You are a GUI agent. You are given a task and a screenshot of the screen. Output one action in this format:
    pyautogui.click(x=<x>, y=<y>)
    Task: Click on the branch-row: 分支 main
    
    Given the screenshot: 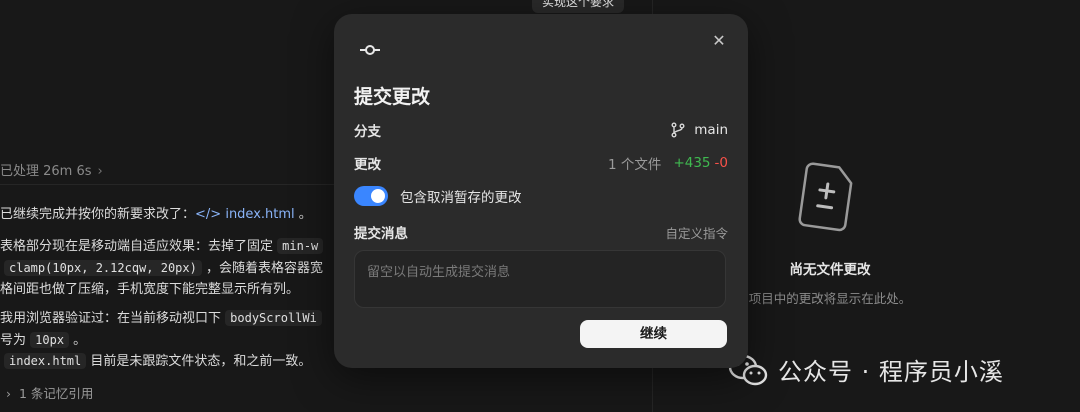 What is the action you would take?
    pyautogui.click(x=541, y=130)
    